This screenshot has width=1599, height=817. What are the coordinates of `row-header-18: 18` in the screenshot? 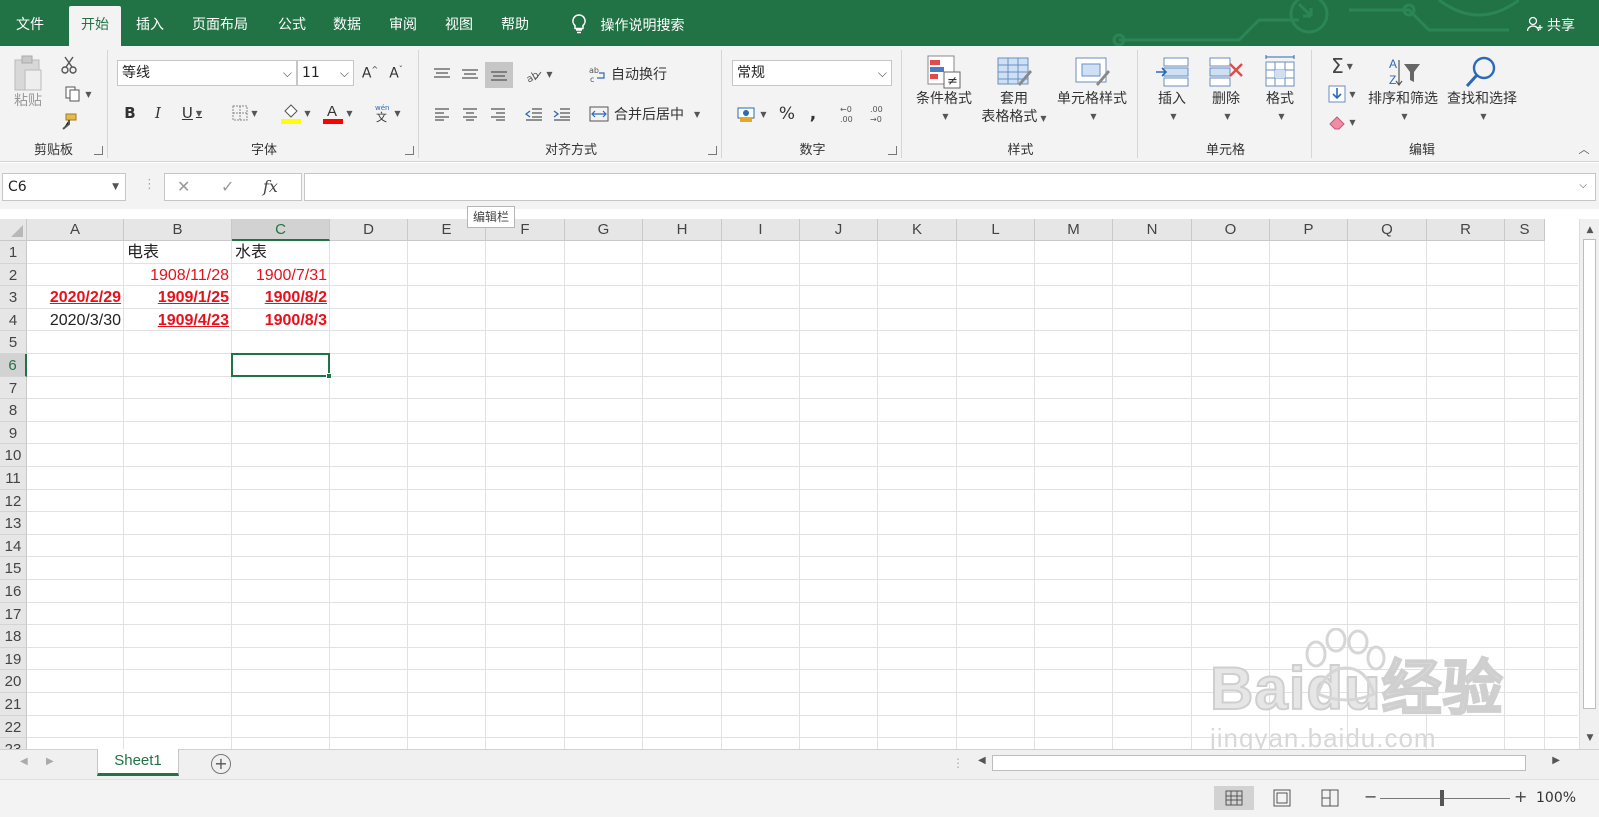 It's located at (13, 636).